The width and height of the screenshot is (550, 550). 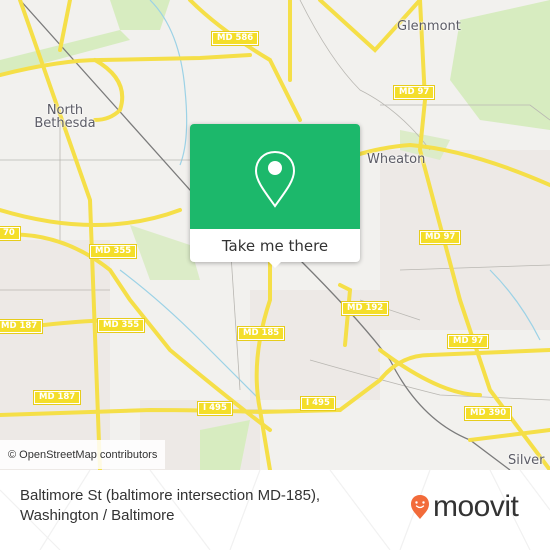 What do you see at coordinates (83, 454) in the screenshot?
I see `map-attribution: © OpenStreetMap contributors` at bounding box center [83, 454].